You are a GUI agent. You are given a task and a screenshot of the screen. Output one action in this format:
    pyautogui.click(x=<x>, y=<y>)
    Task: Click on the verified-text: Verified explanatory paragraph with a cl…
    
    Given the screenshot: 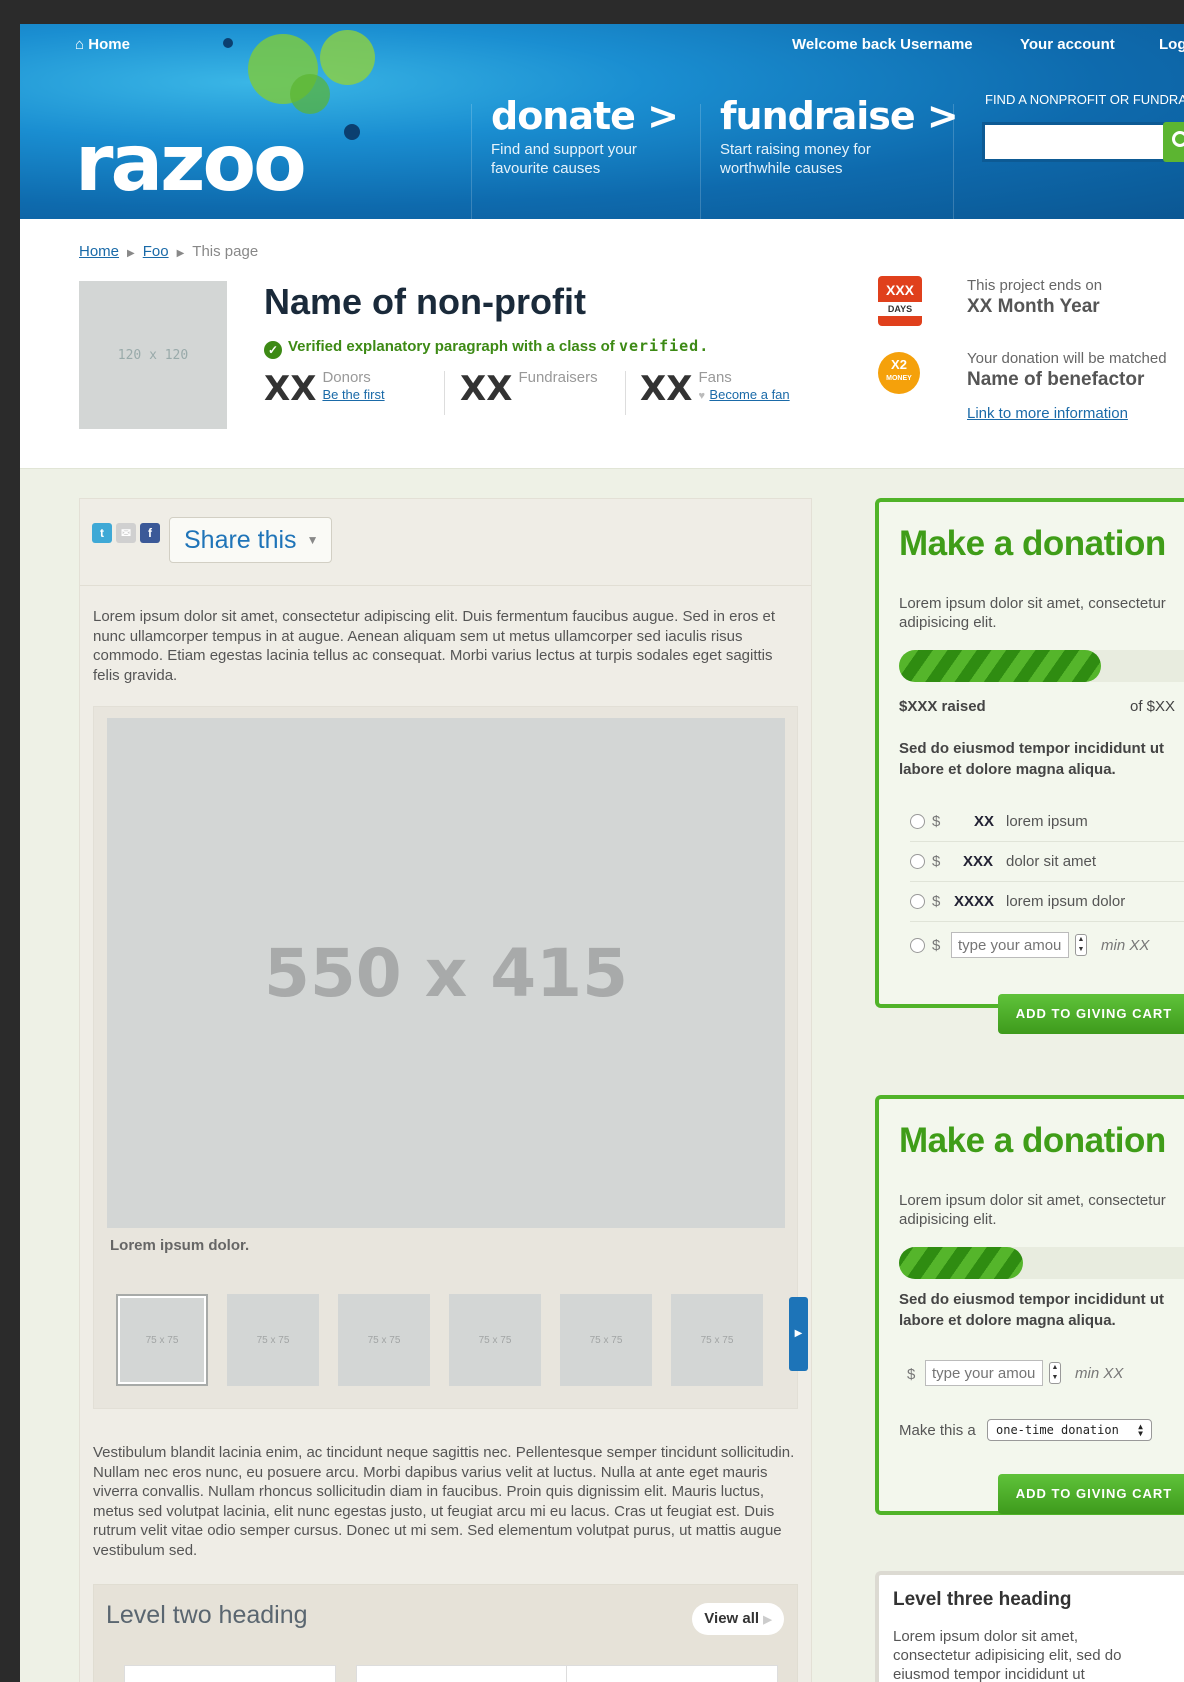 What is the action you would take?
    pyautogui.click(x=453, y=346)
    